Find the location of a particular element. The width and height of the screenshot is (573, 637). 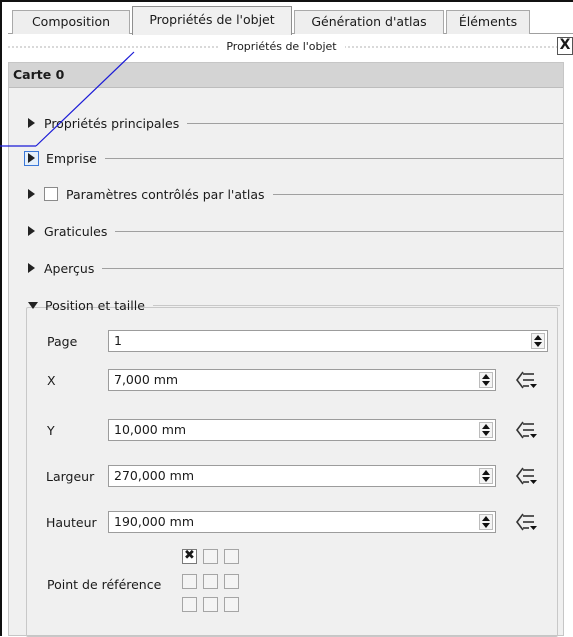

tab-item-properties: Propriétés de l'objet is located at coordinates (212, 20).